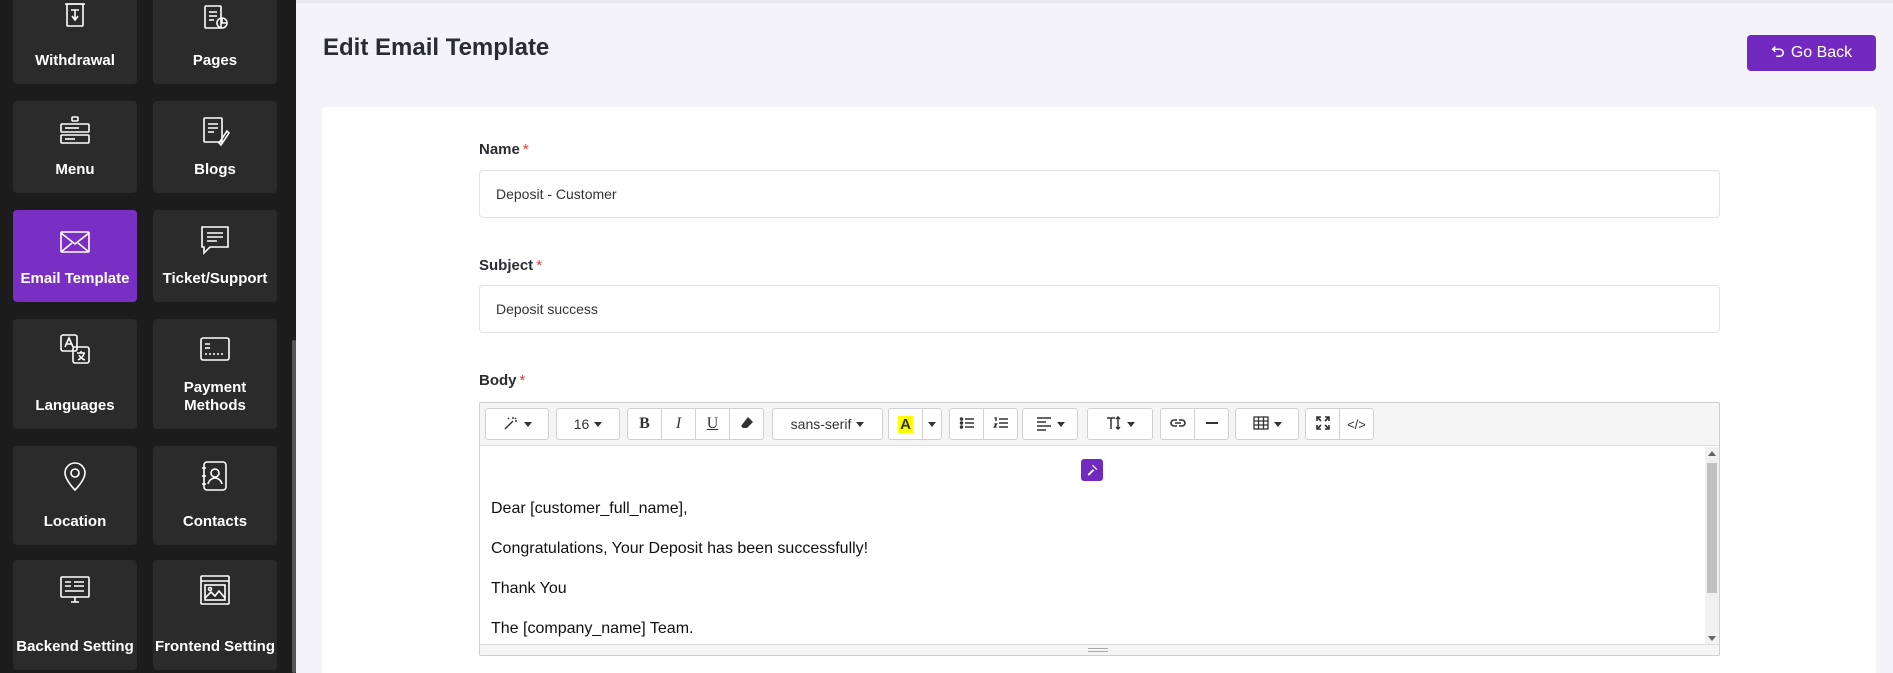 Image resolution: width=1893 pixels, height=673 pixels. What do you see at coordinates (75, 374) in the screenshot?
I see `sidebar-item-languages: Languages` at bounding box center [75, 374].